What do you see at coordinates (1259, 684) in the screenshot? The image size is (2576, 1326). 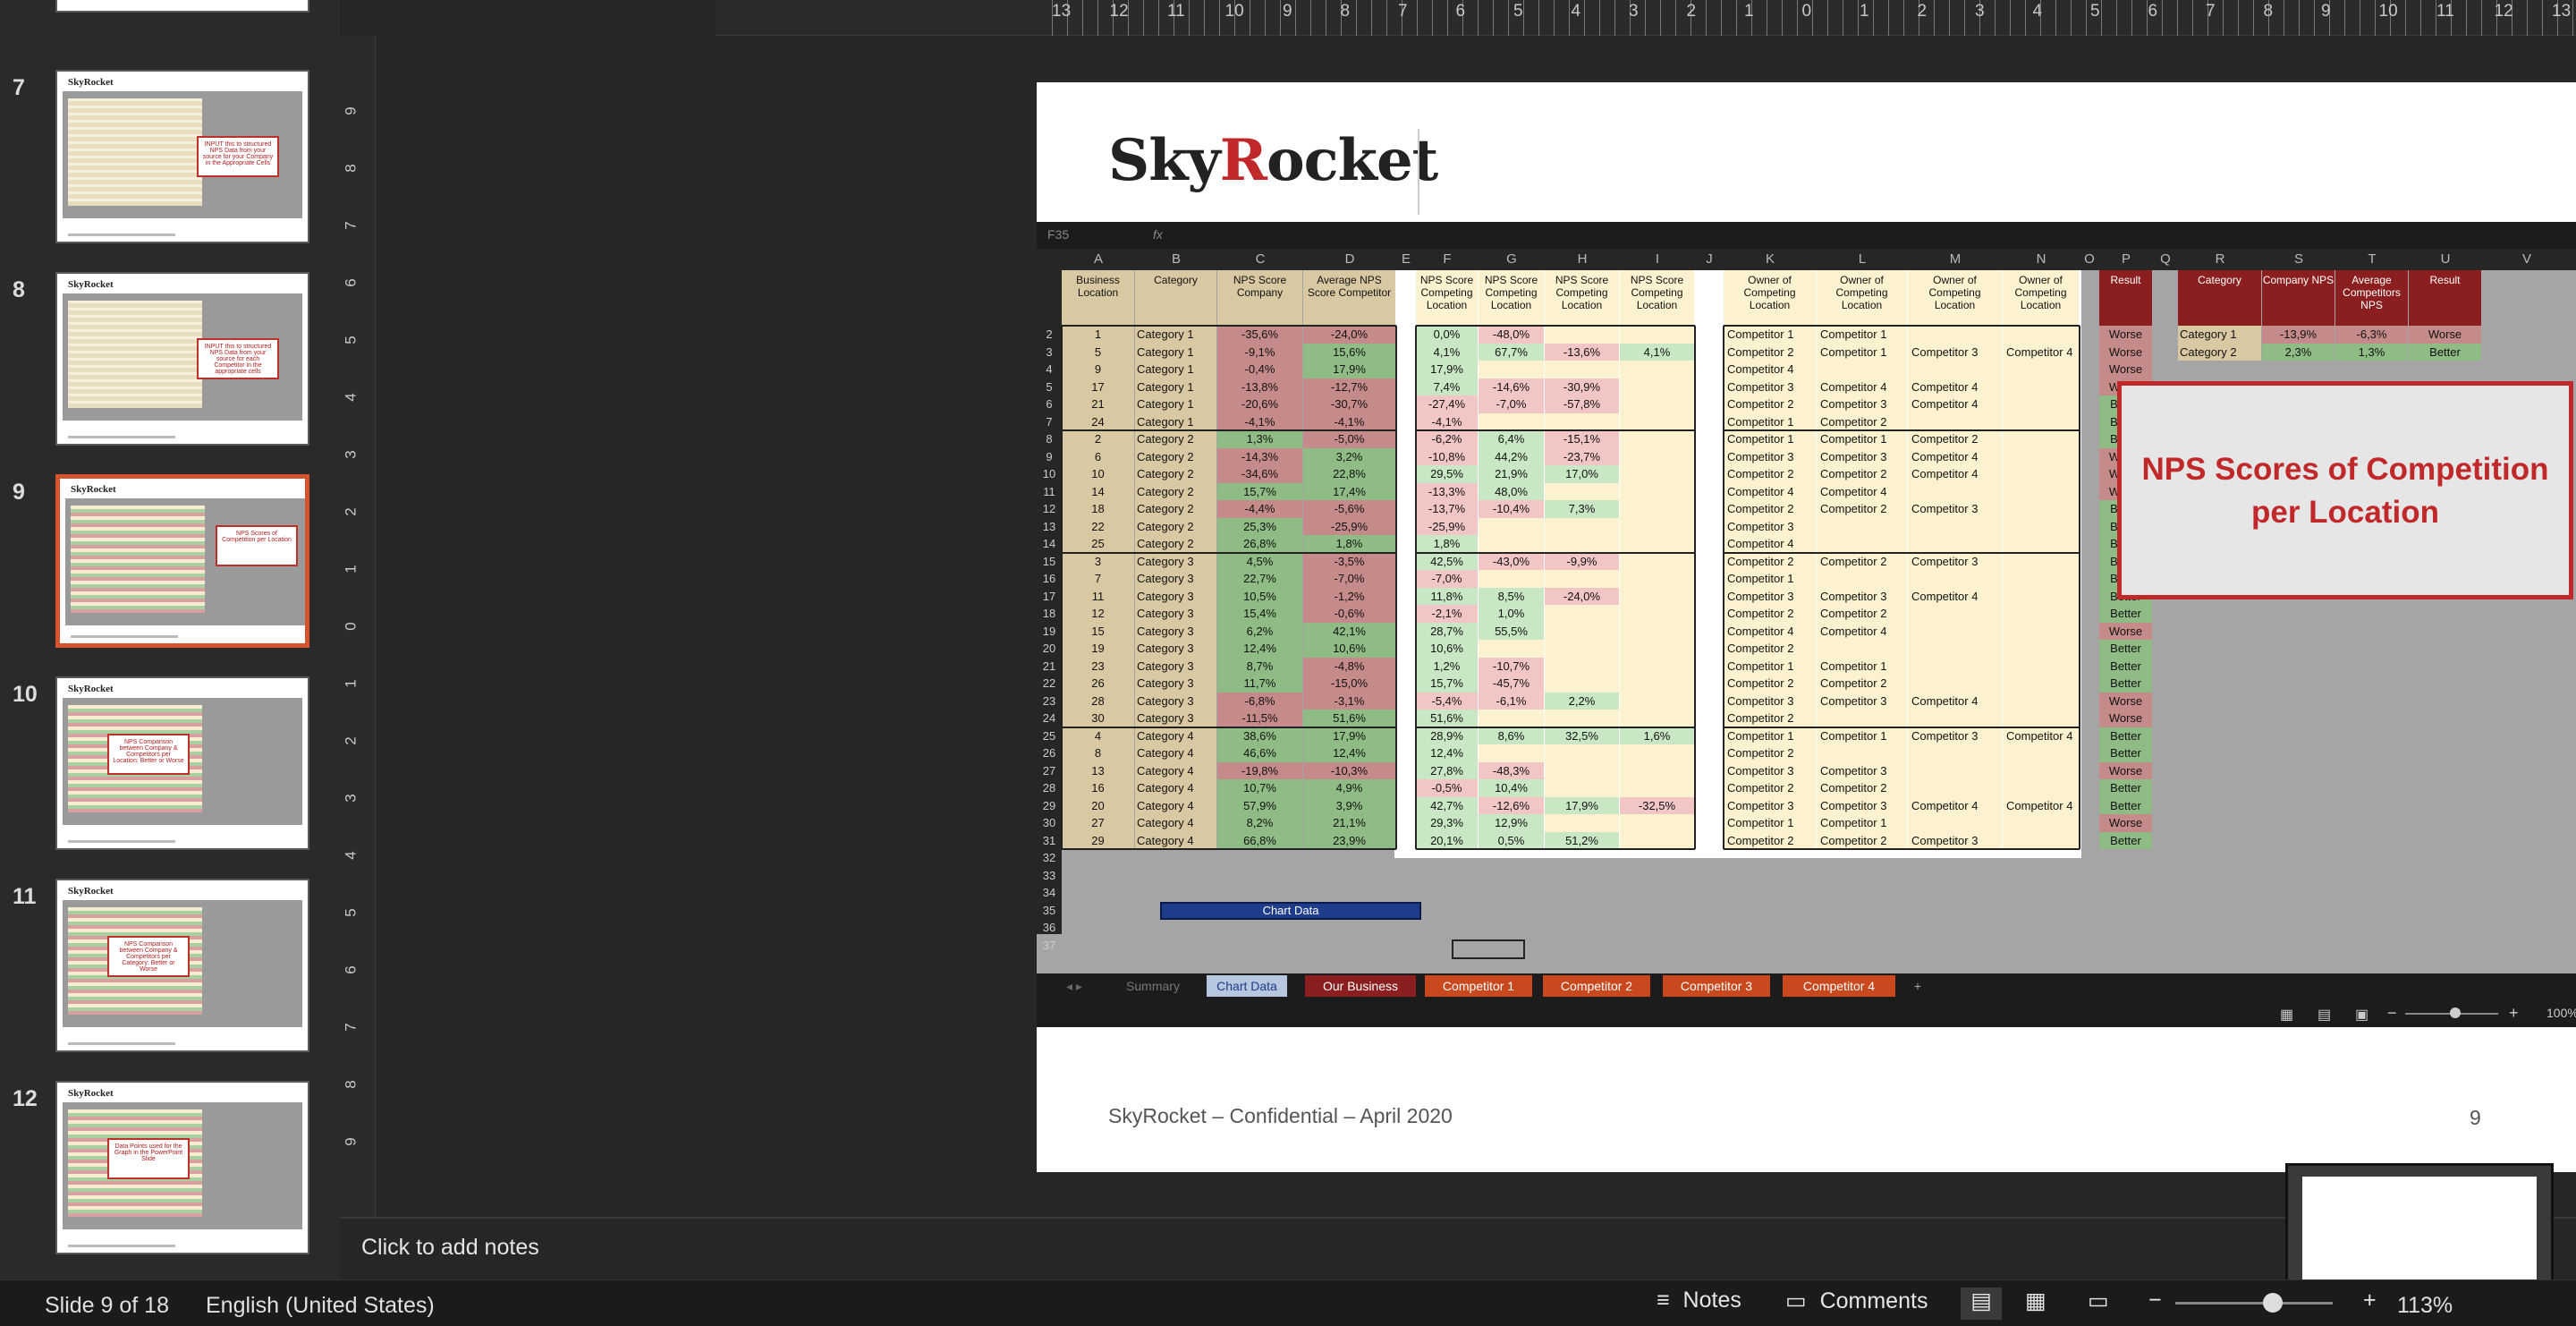 I see `table-cell: 11,7%` at bounding box center [1259, 684].